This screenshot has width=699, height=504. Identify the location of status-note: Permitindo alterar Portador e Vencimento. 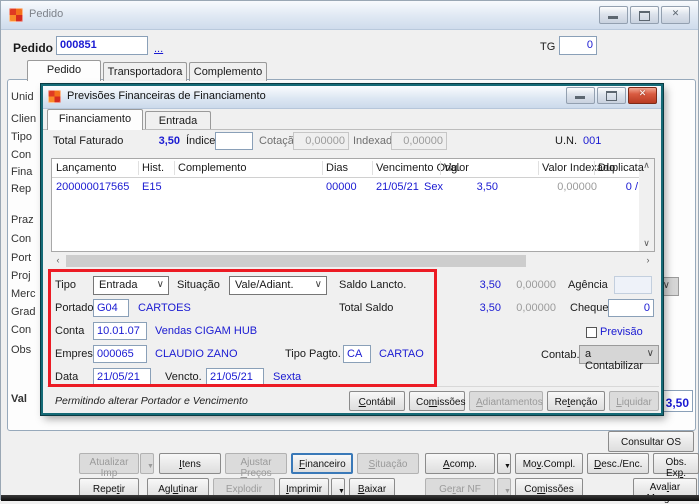
(151, 401).